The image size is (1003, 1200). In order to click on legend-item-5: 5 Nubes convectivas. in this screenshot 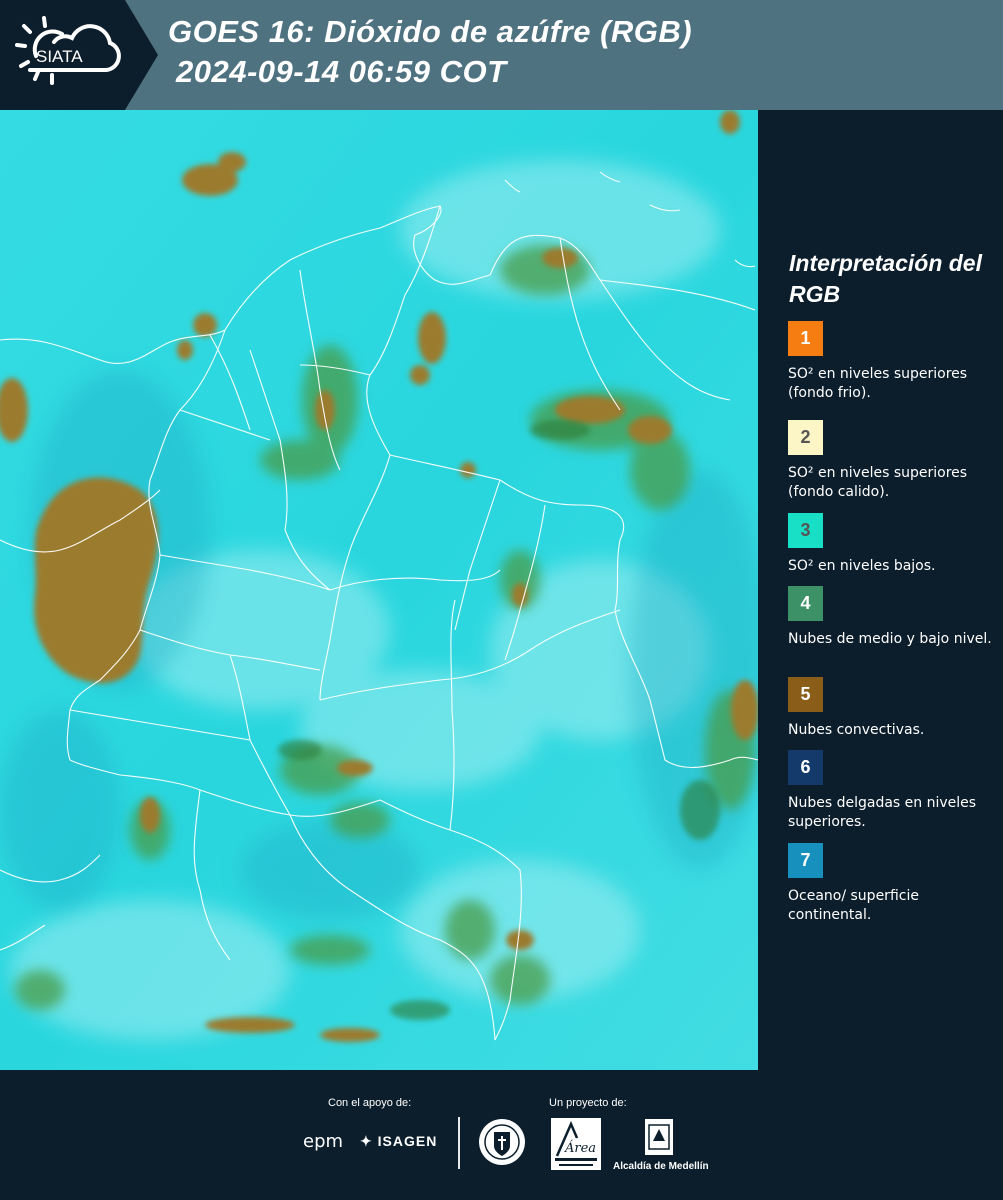, I will do `click(890, 708)`.